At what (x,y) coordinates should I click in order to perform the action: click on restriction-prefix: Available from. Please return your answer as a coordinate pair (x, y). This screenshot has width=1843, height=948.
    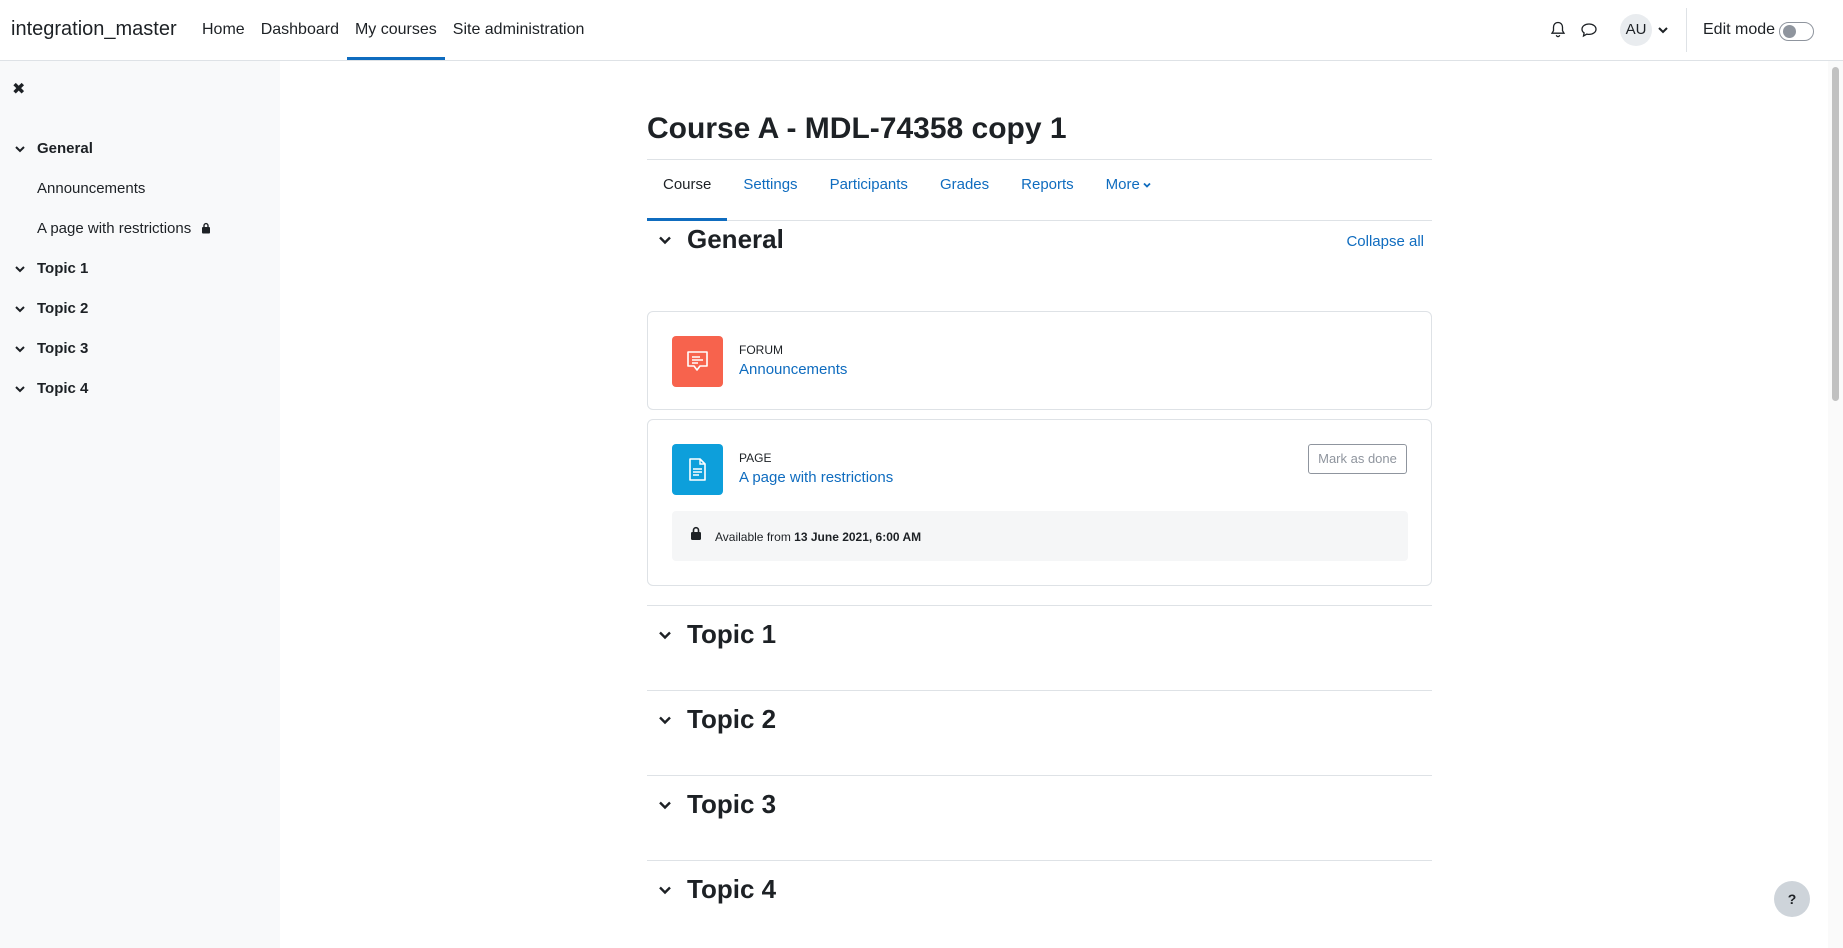
    Looking at the image, I should click on (753, 537).